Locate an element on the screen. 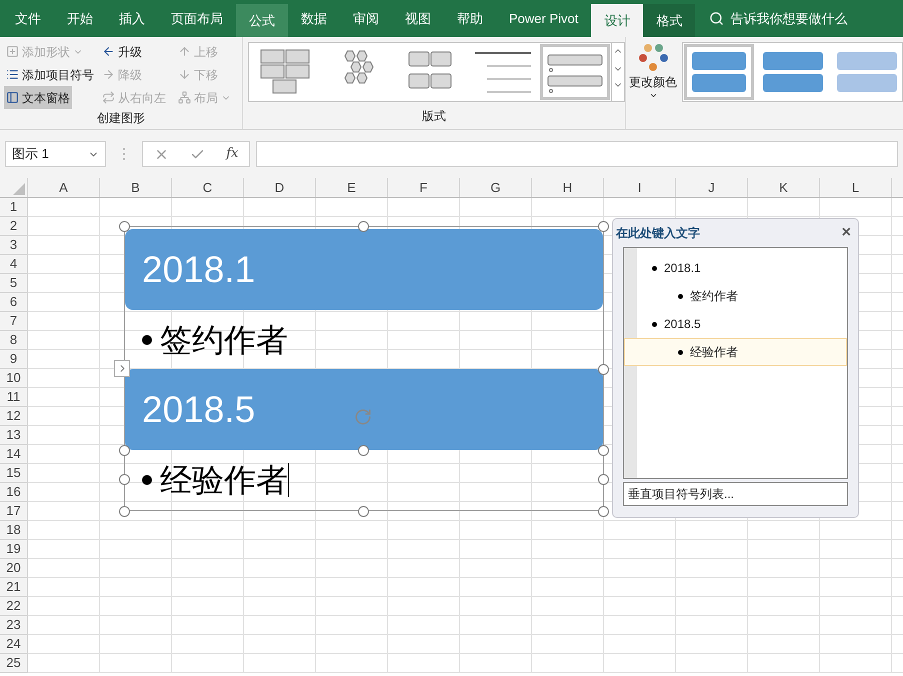  tell-me-search: 告诉我你想要做什么 is located at coordinates (778, 18).